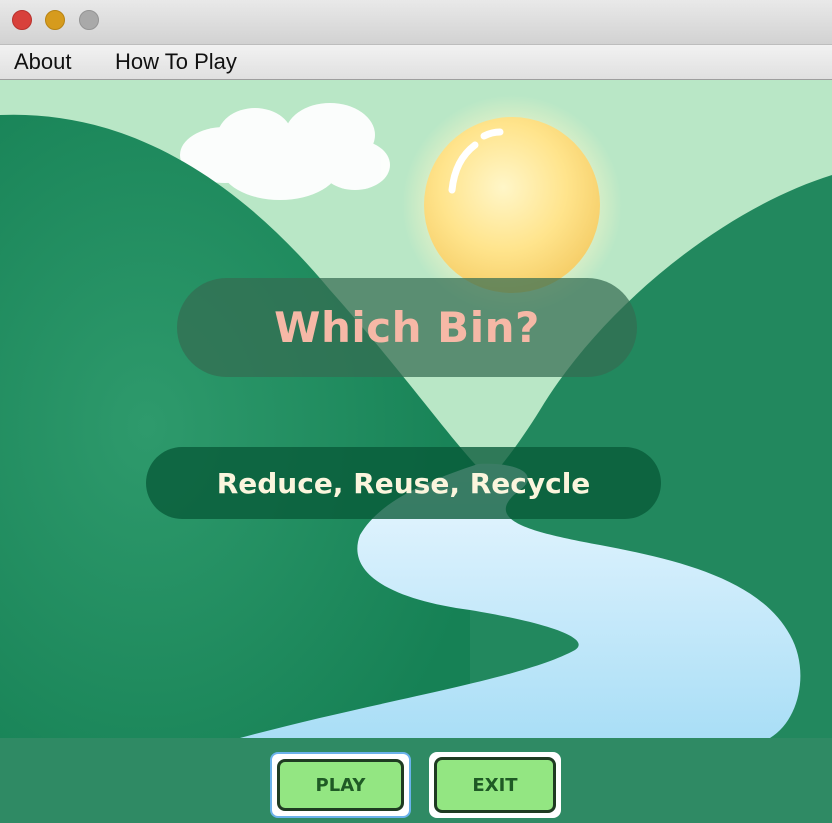 This screenshot has width=832, height=823. I want to click on menu-about: About, so click(43, 62).